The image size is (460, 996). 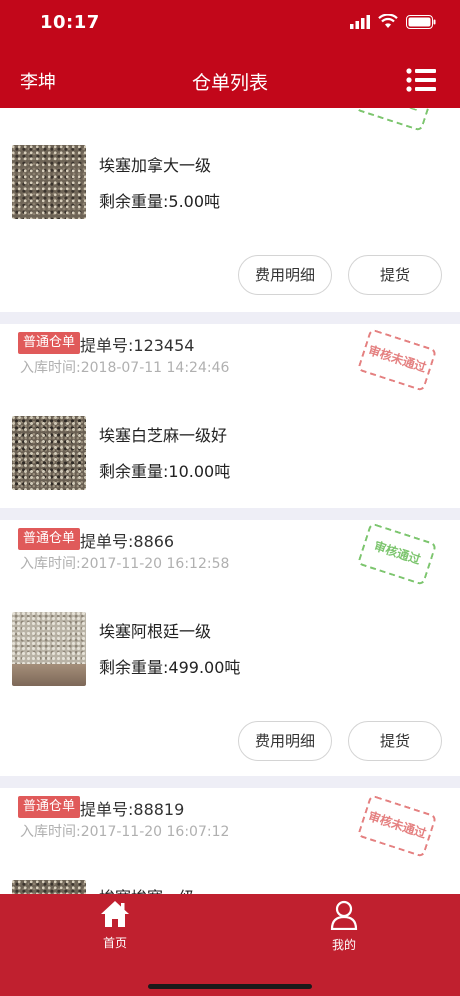 What do you see at coordinates (170, 667) in the screenshot?
I see `remaining-weight: 剩余重量:499.00吨` at bounding box center [170, 667].